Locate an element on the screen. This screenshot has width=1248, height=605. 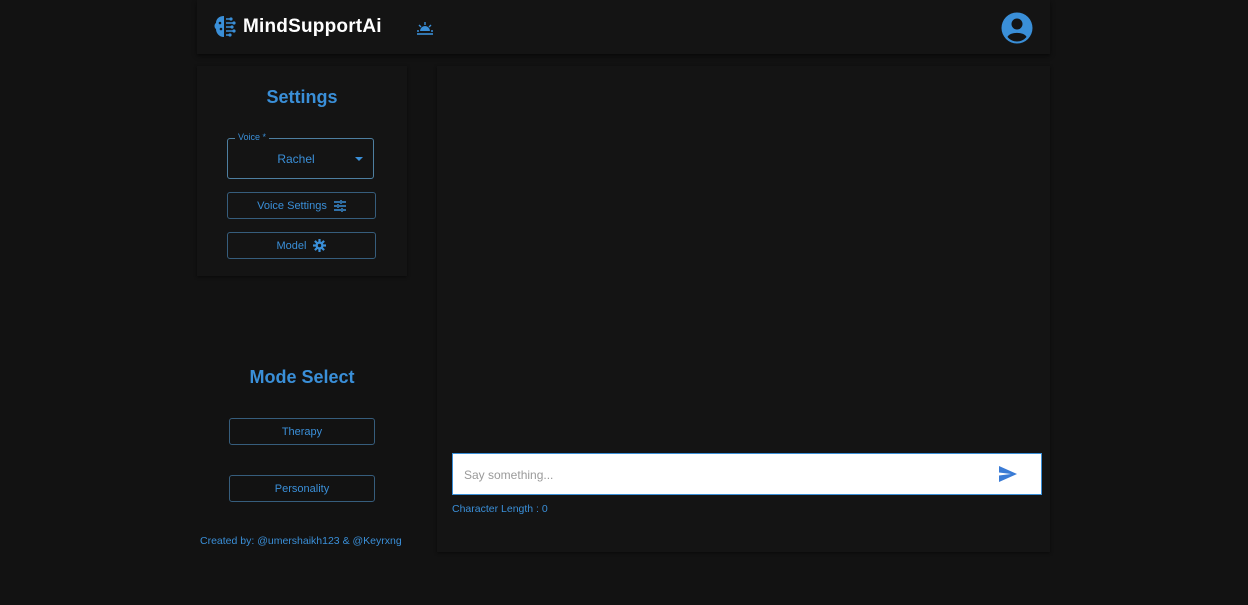
settings-title: Settings is located at coordinates (302, 97).